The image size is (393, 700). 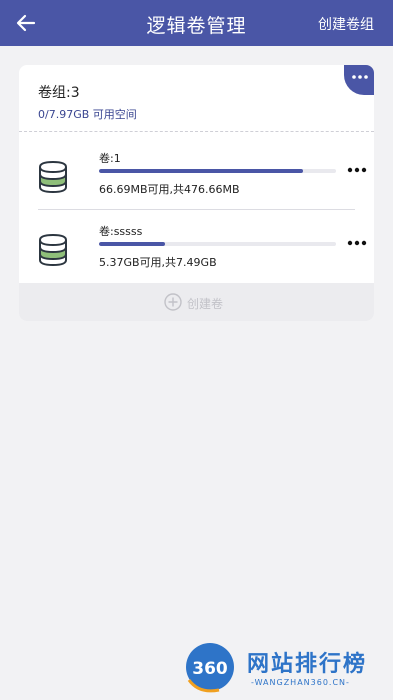 What do you see at coordinates (359, 80) in the screenshot?
I see `group-more-button` at bounding box center [359, 80].